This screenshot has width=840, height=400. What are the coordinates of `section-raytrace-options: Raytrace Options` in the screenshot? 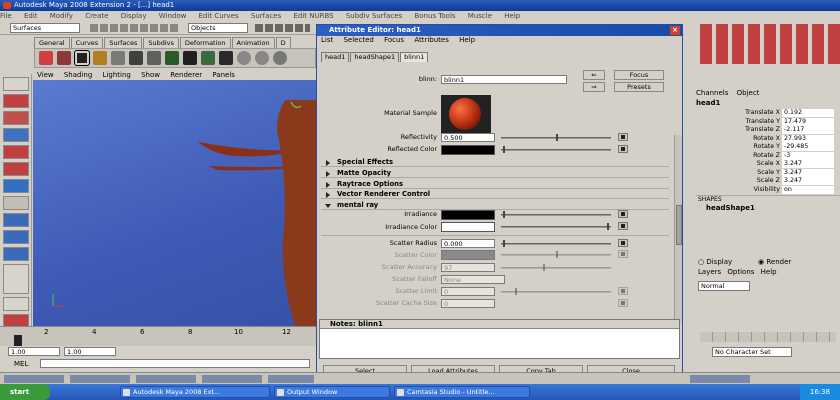 It's located at (495, 184).